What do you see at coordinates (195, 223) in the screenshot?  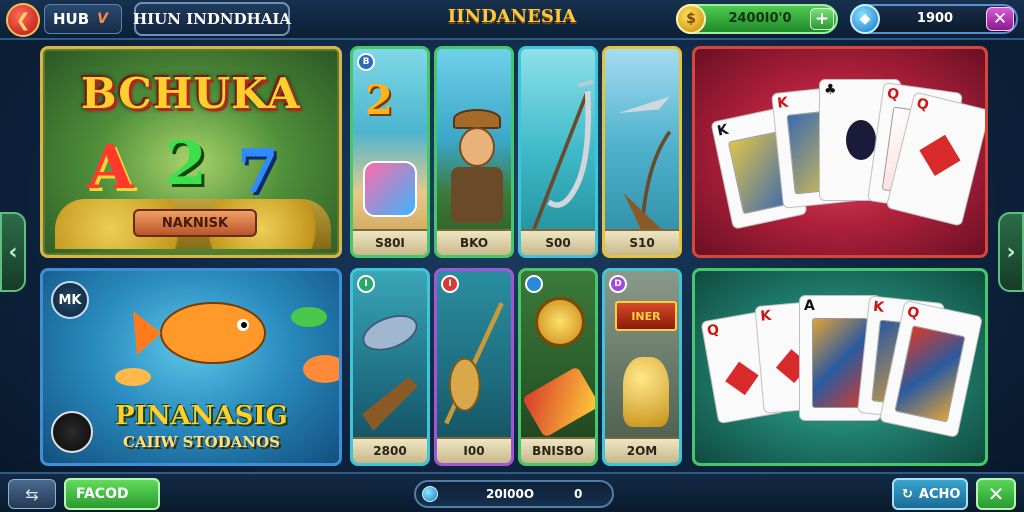 I see `slot-game-plate: NAKNISK` at bounding box center [195, 223].